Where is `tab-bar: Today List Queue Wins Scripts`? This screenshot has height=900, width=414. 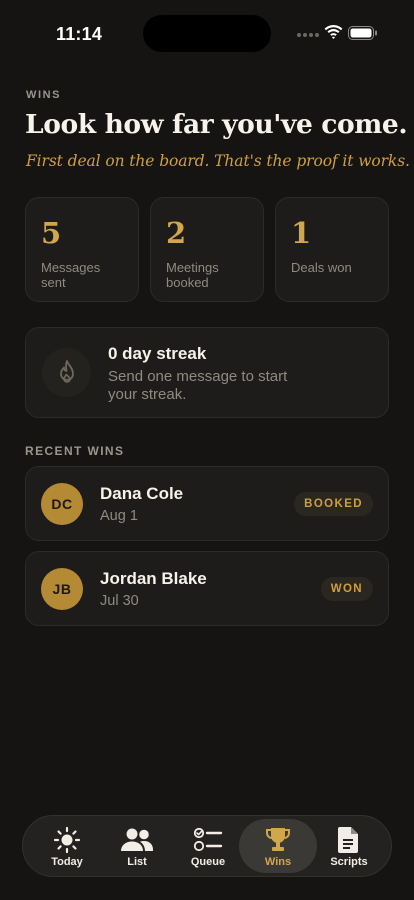 tab-bar: Today List Queue Wins Scripts is located at coordinates (207, 846).